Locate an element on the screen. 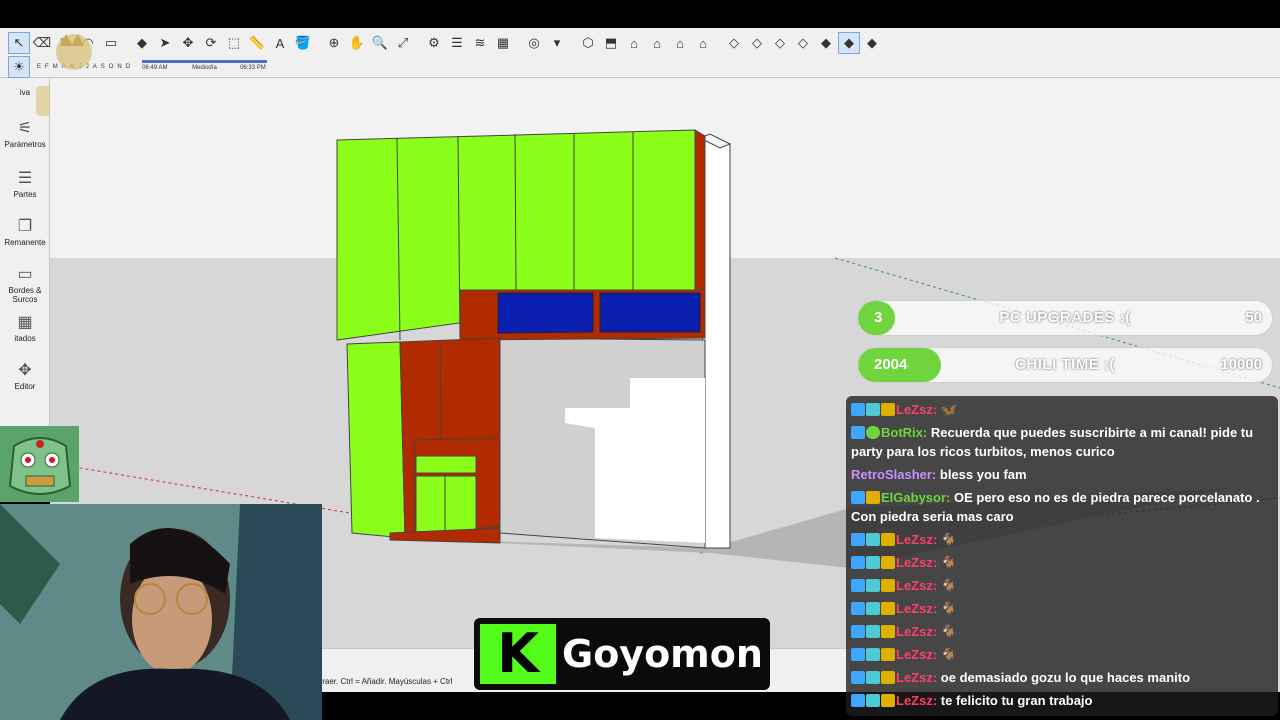 Image resolution: width=1280 pixels, height=720 pixels. pan-icon: ✋ is located at coordinates (357, 43).